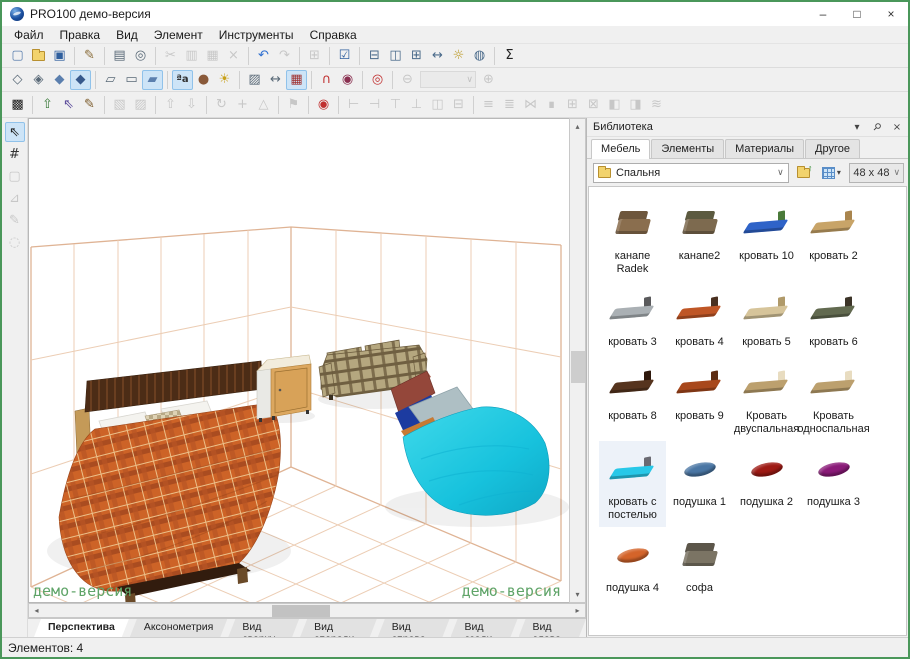  I want to click on panel-info-button: ◍, so click(479, 56).